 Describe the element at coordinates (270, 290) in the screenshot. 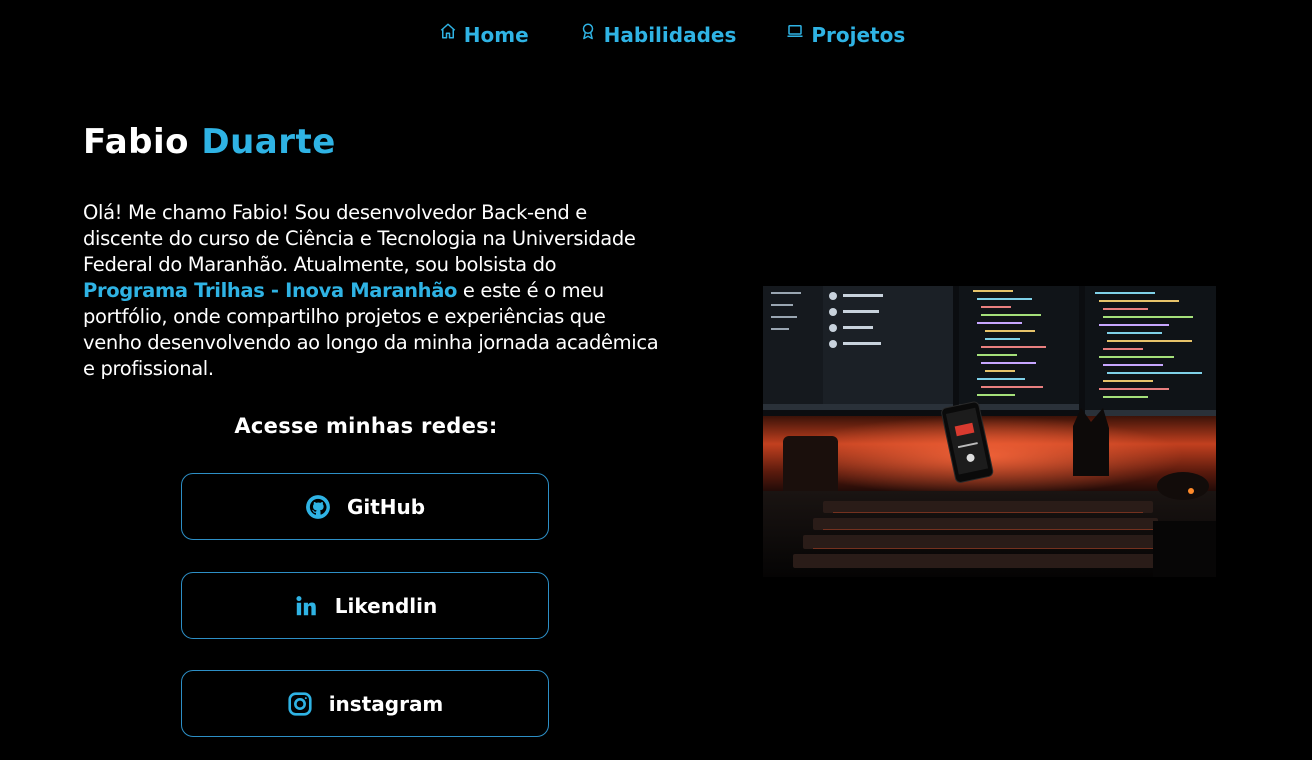

I see `program-link: Programa Trilhas - Inova Maranhão` at that location.